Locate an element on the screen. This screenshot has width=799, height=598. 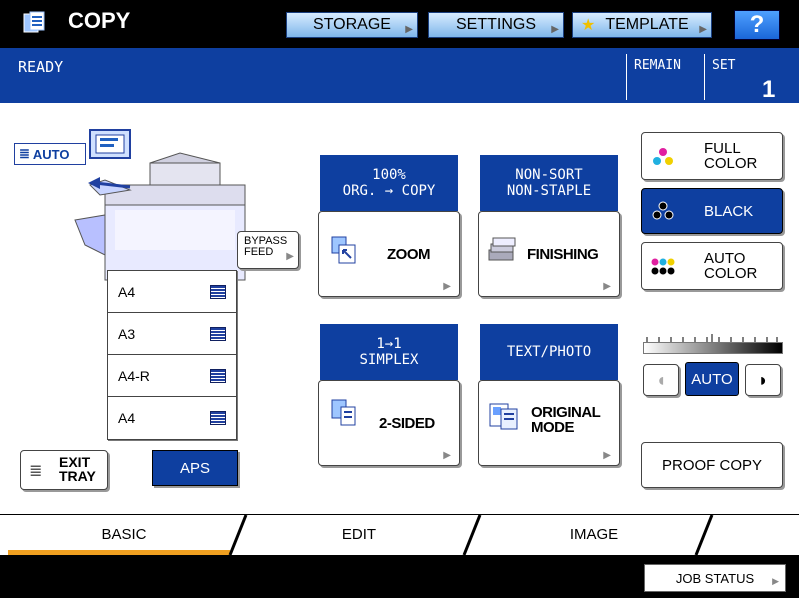
sort-status: NON-SORT is located at coordinates (549, 175).